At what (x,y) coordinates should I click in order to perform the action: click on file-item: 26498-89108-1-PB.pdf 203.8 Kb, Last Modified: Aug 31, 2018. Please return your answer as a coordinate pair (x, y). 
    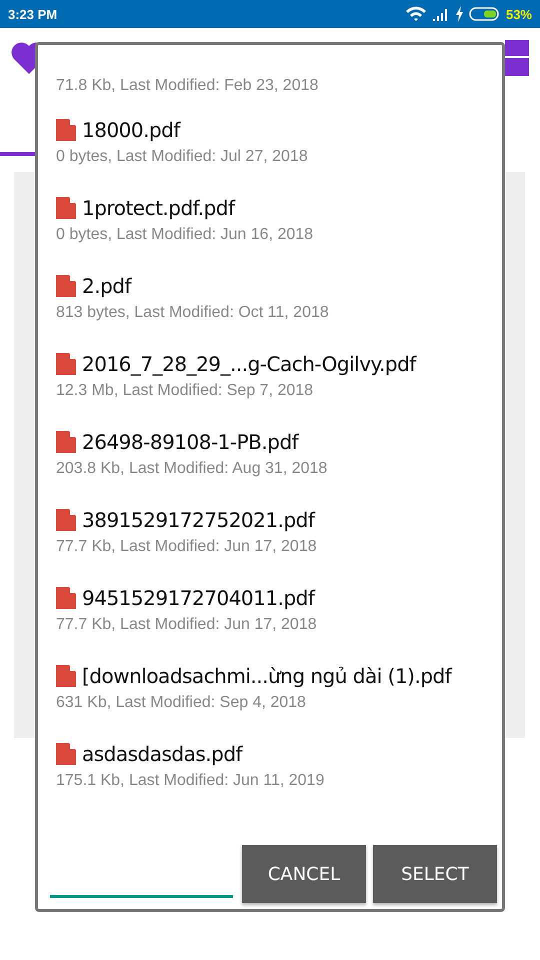
    Looking at the image, I should click on (270, 454).